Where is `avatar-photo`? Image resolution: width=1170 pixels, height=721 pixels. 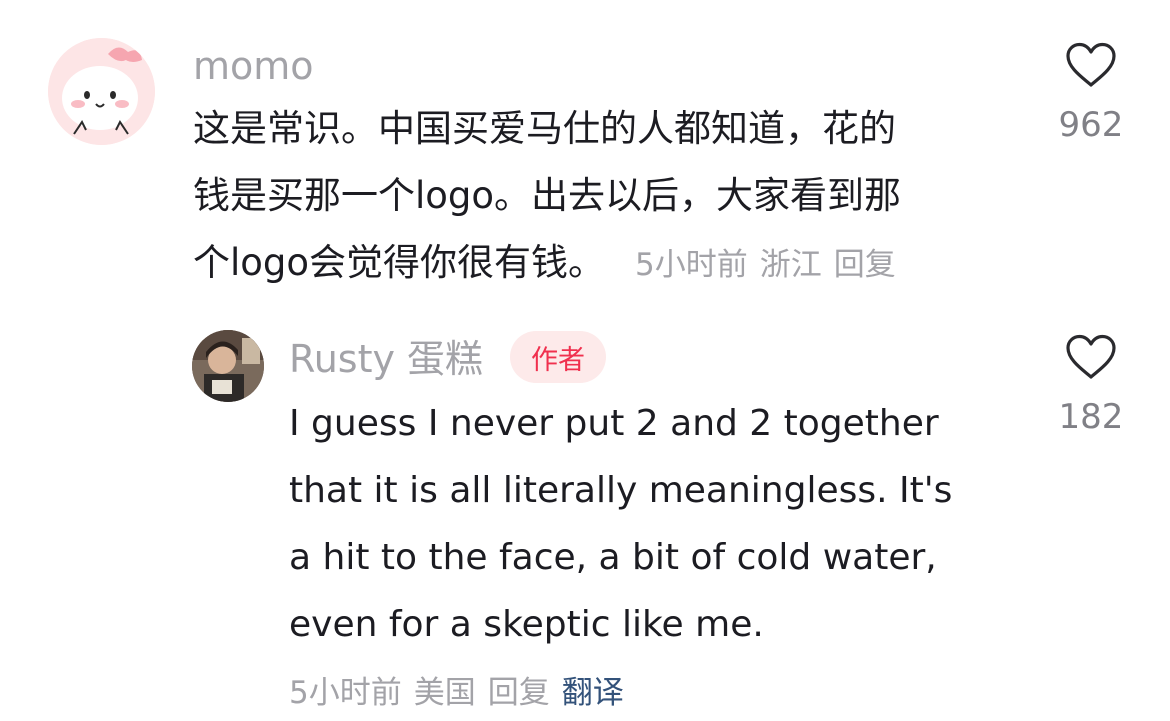 avatar-photo is located at coordinates (228, 366).